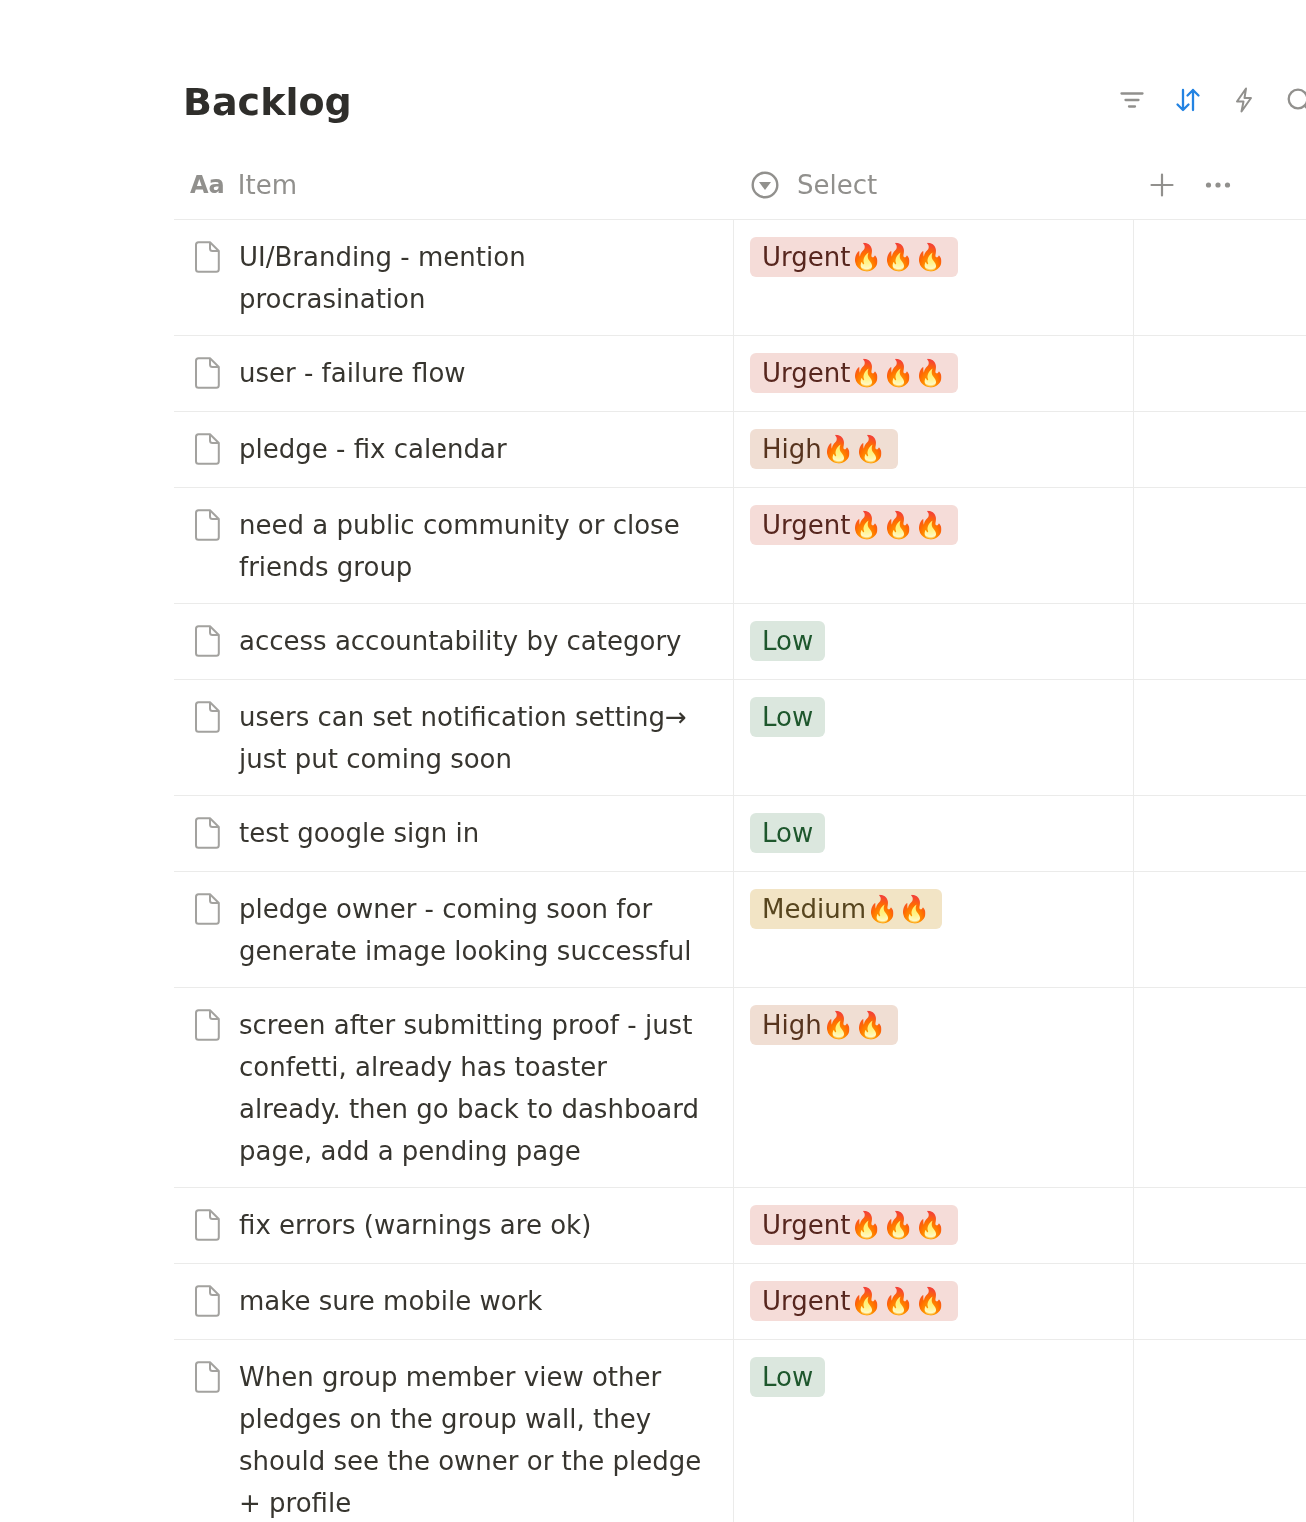 Image resolution: width=1306 pixels, height=1522 pixels. Describe the element at coordinates (352, 372) in the screenshot. I see `item-title: user - failure flow` at that location.